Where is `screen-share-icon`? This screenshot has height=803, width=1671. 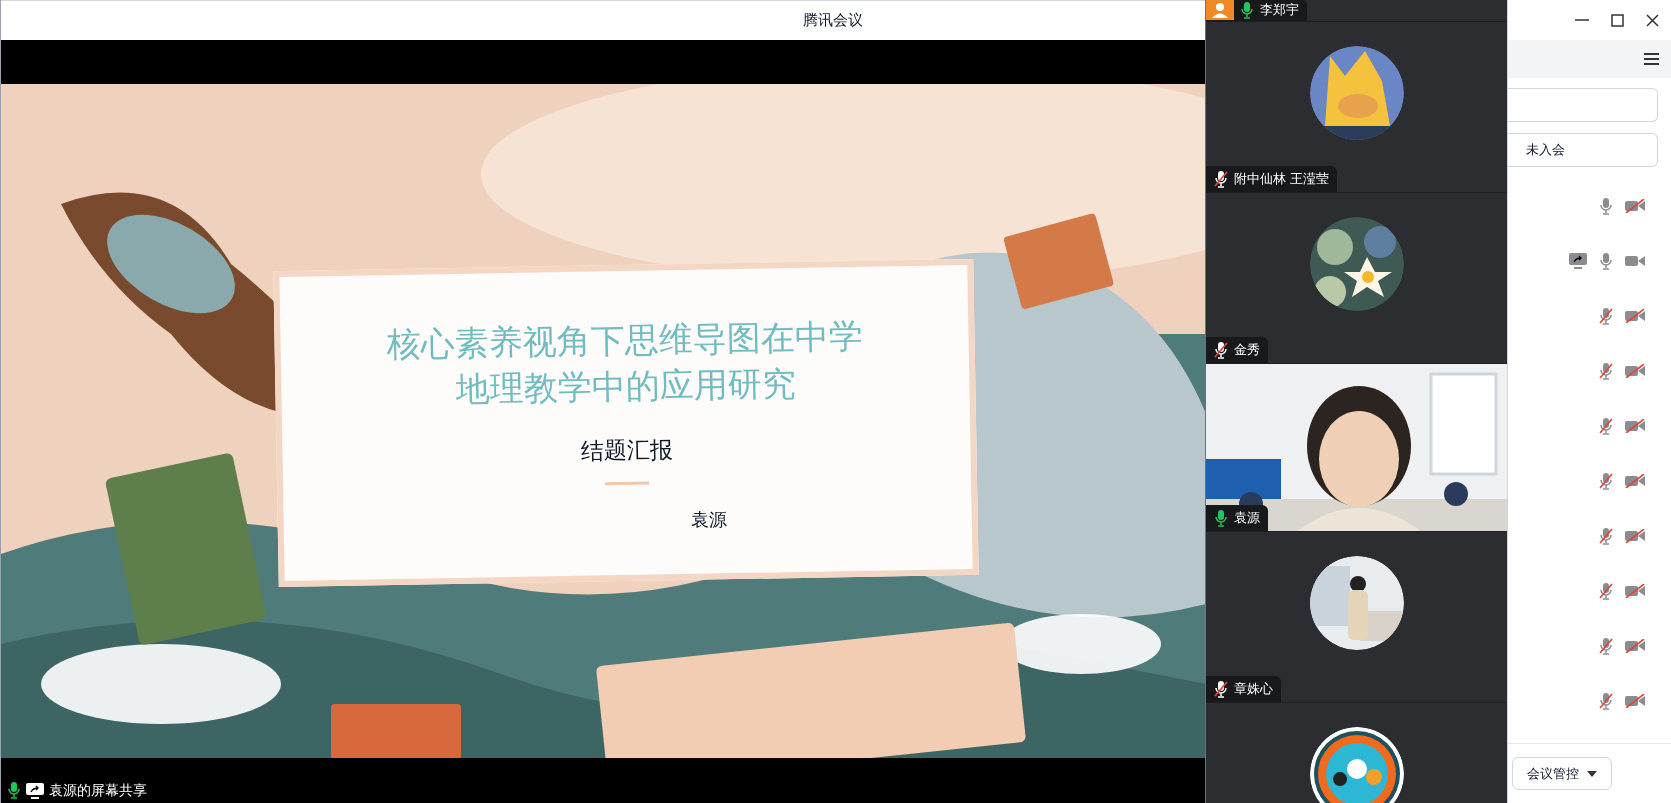
screen-share-icon is located at coordinates (35, 791).